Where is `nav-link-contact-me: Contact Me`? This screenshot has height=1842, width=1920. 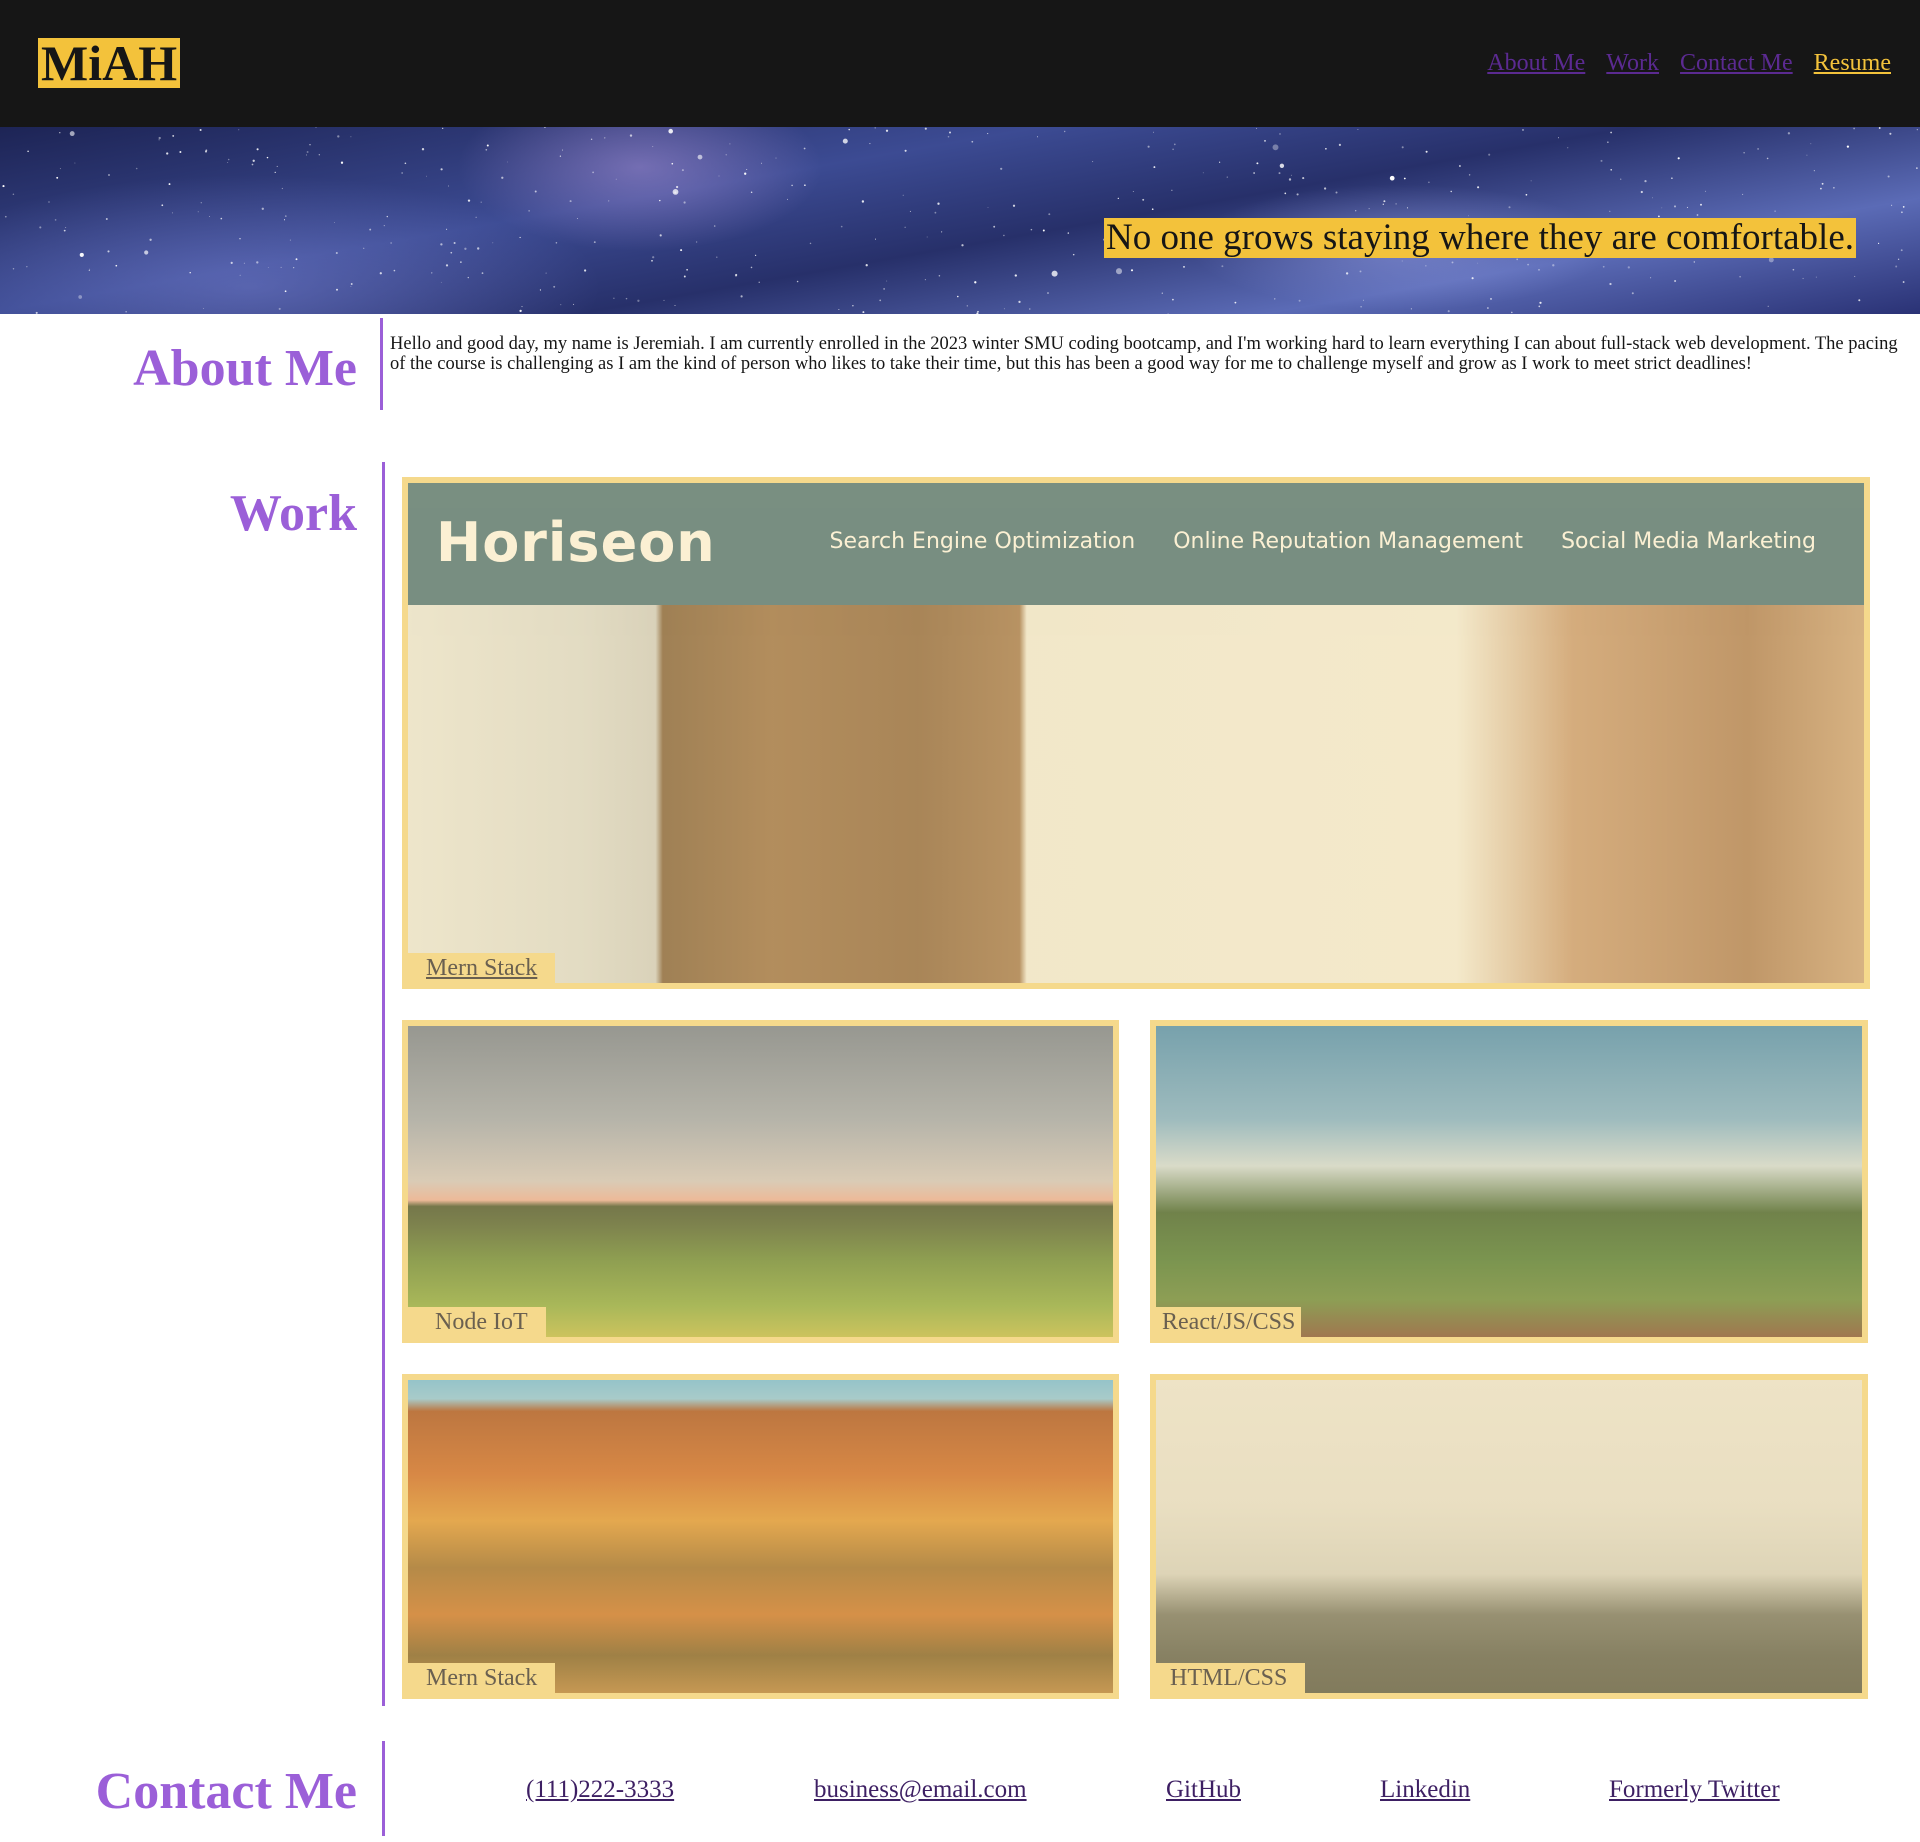
nav-link-contact-me: Contact Me is located at coordinates (1736, 63).